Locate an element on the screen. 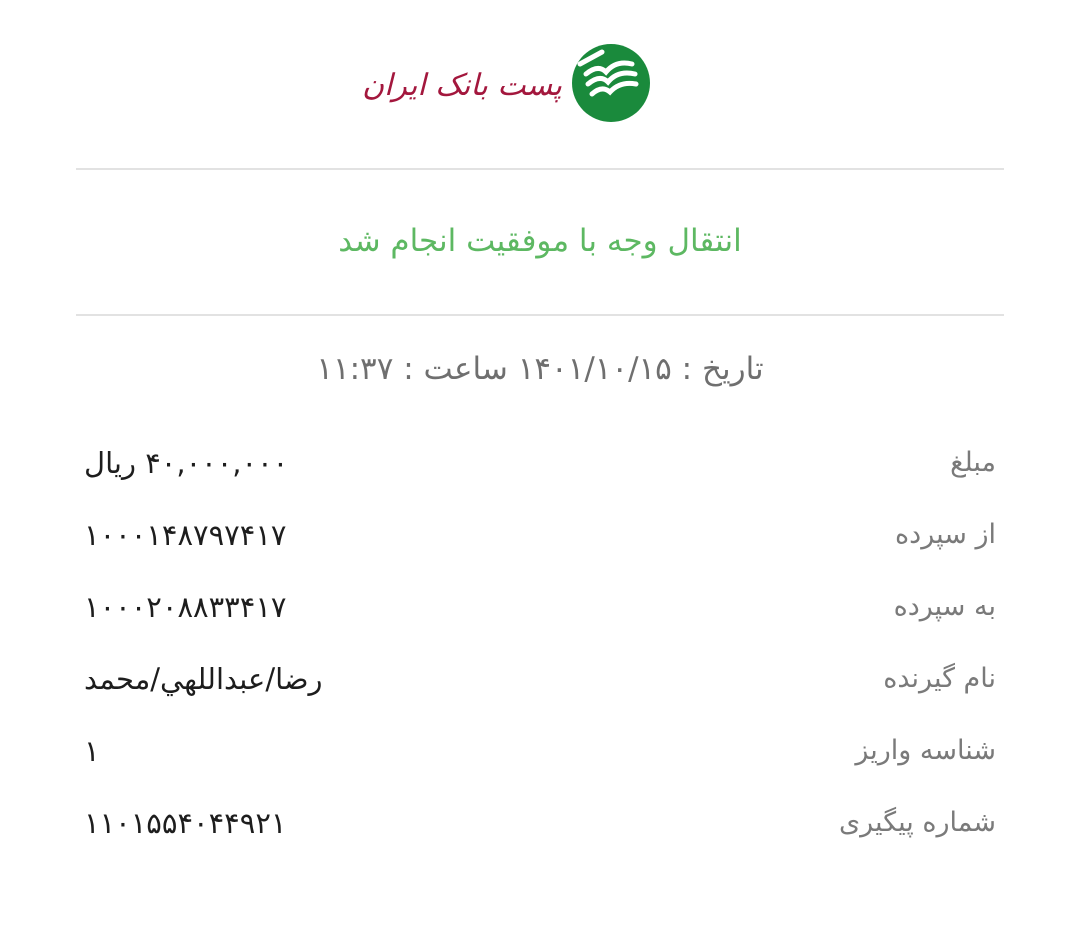 The width and height of the screenshot is (1080, 939). detail-row-tracking-number: شماره پیگیری ۱۱۰۱۵۵۴۰۴۴۹۲۱ is located at coordinates (540, 836).